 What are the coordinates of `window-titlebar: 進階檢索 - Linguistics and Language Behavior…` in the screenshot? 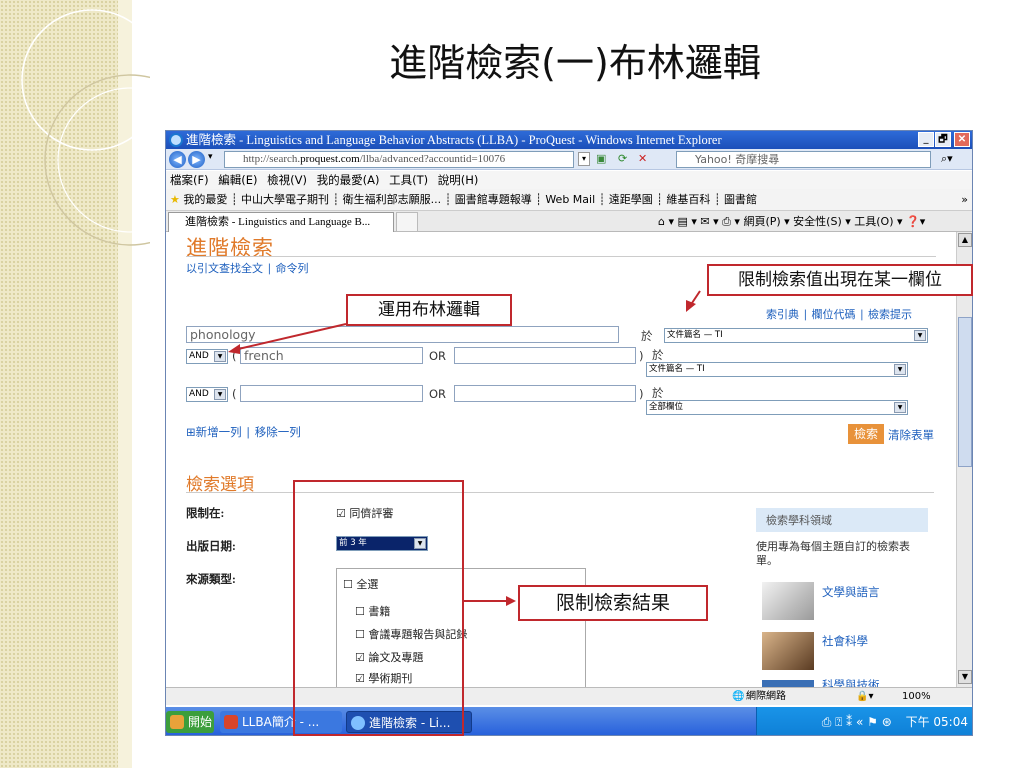 It's located at (569, 140).